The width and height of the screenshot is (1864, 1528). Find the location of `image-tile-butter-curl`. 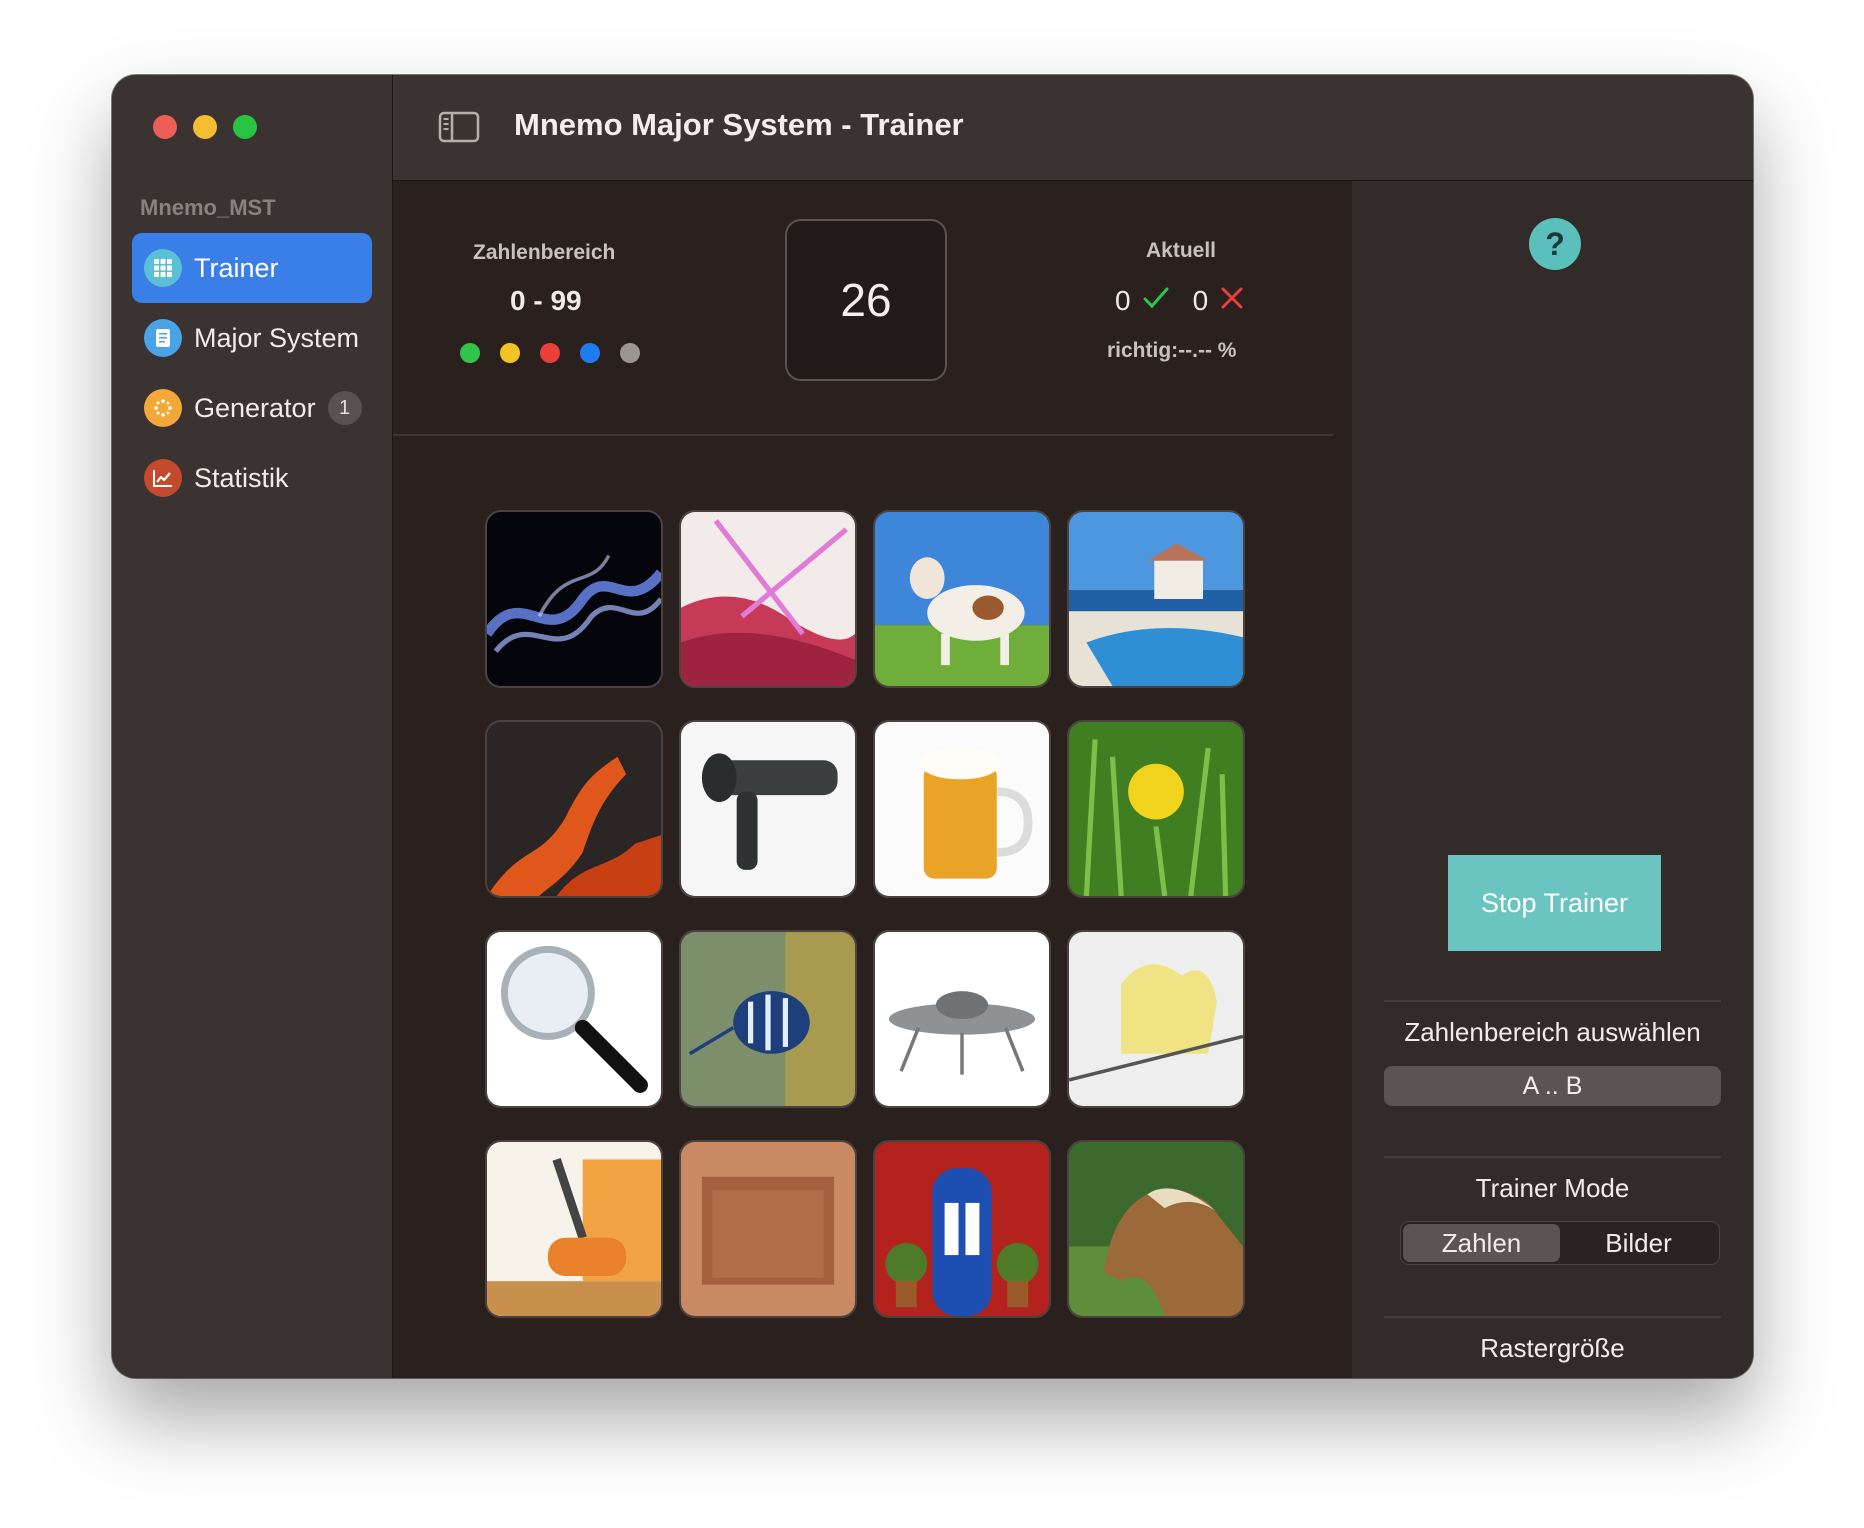

image-tile-butter-curl is located at coordinates (1156, 1019).